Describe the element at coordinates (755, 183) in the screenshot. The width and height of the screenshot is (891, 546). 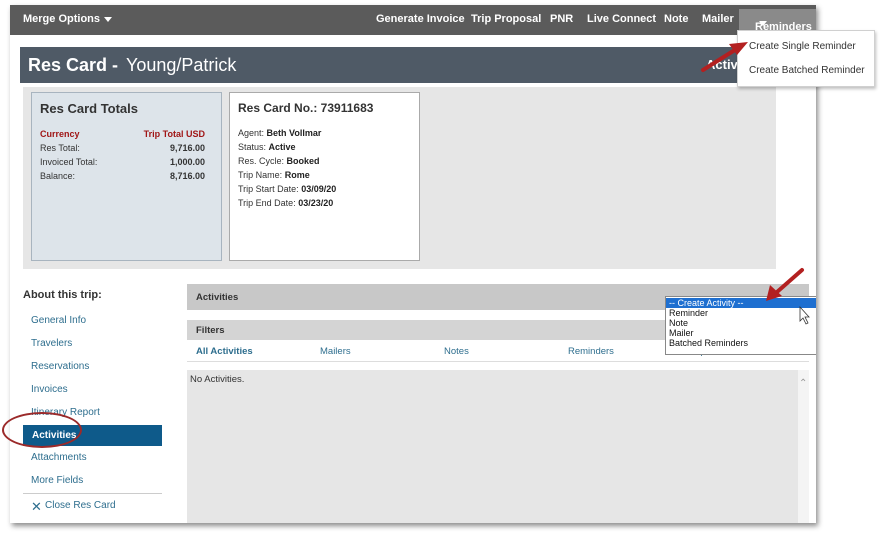
I see `annotation-arrows` at that location.